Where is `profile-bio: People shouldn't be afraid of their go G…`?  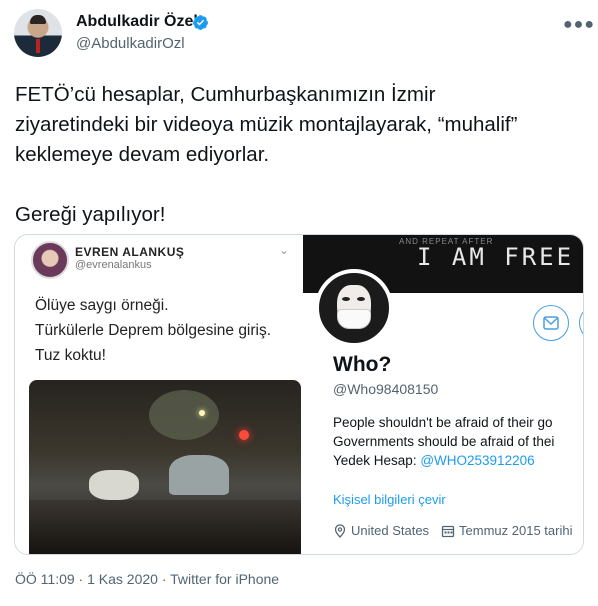
profile-bio: People shouldn't be afraid of their go G… is located at coordinates (458, 441).